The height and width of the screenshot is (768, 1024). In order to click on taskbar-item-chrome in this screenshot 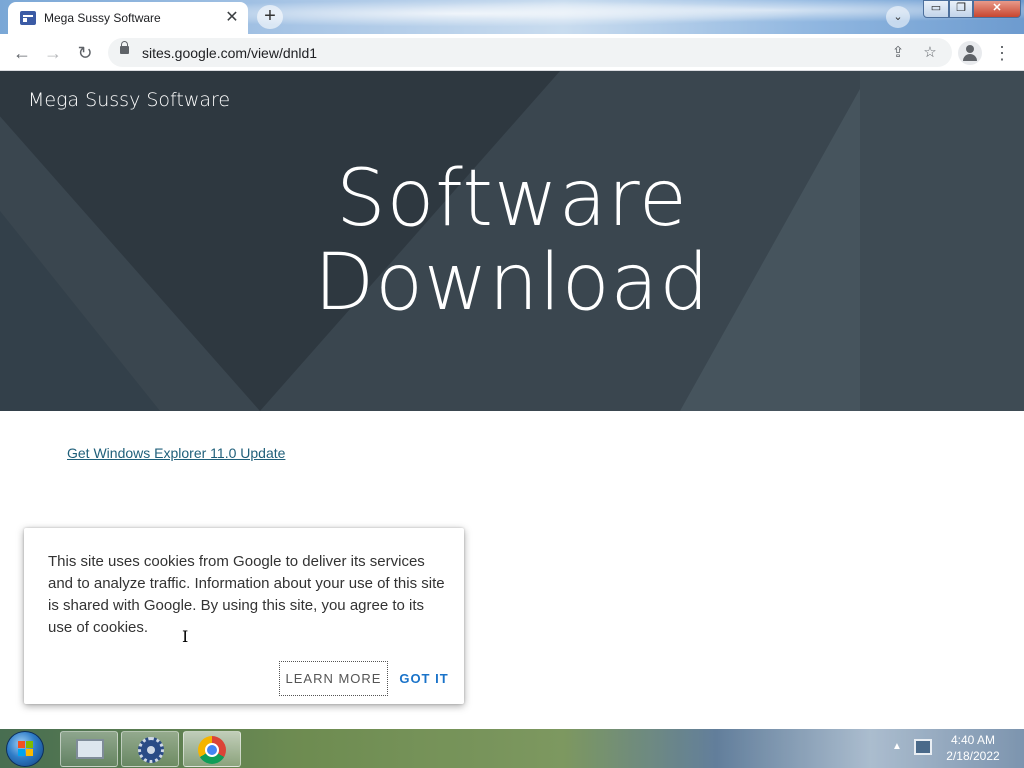, I will do `click(212, 749)`.